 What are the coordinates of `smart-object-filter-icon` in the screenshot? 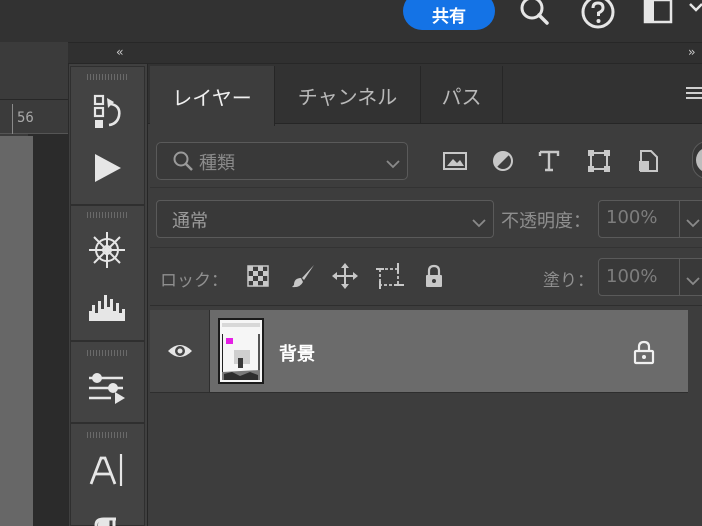 It's located at (648, 161).